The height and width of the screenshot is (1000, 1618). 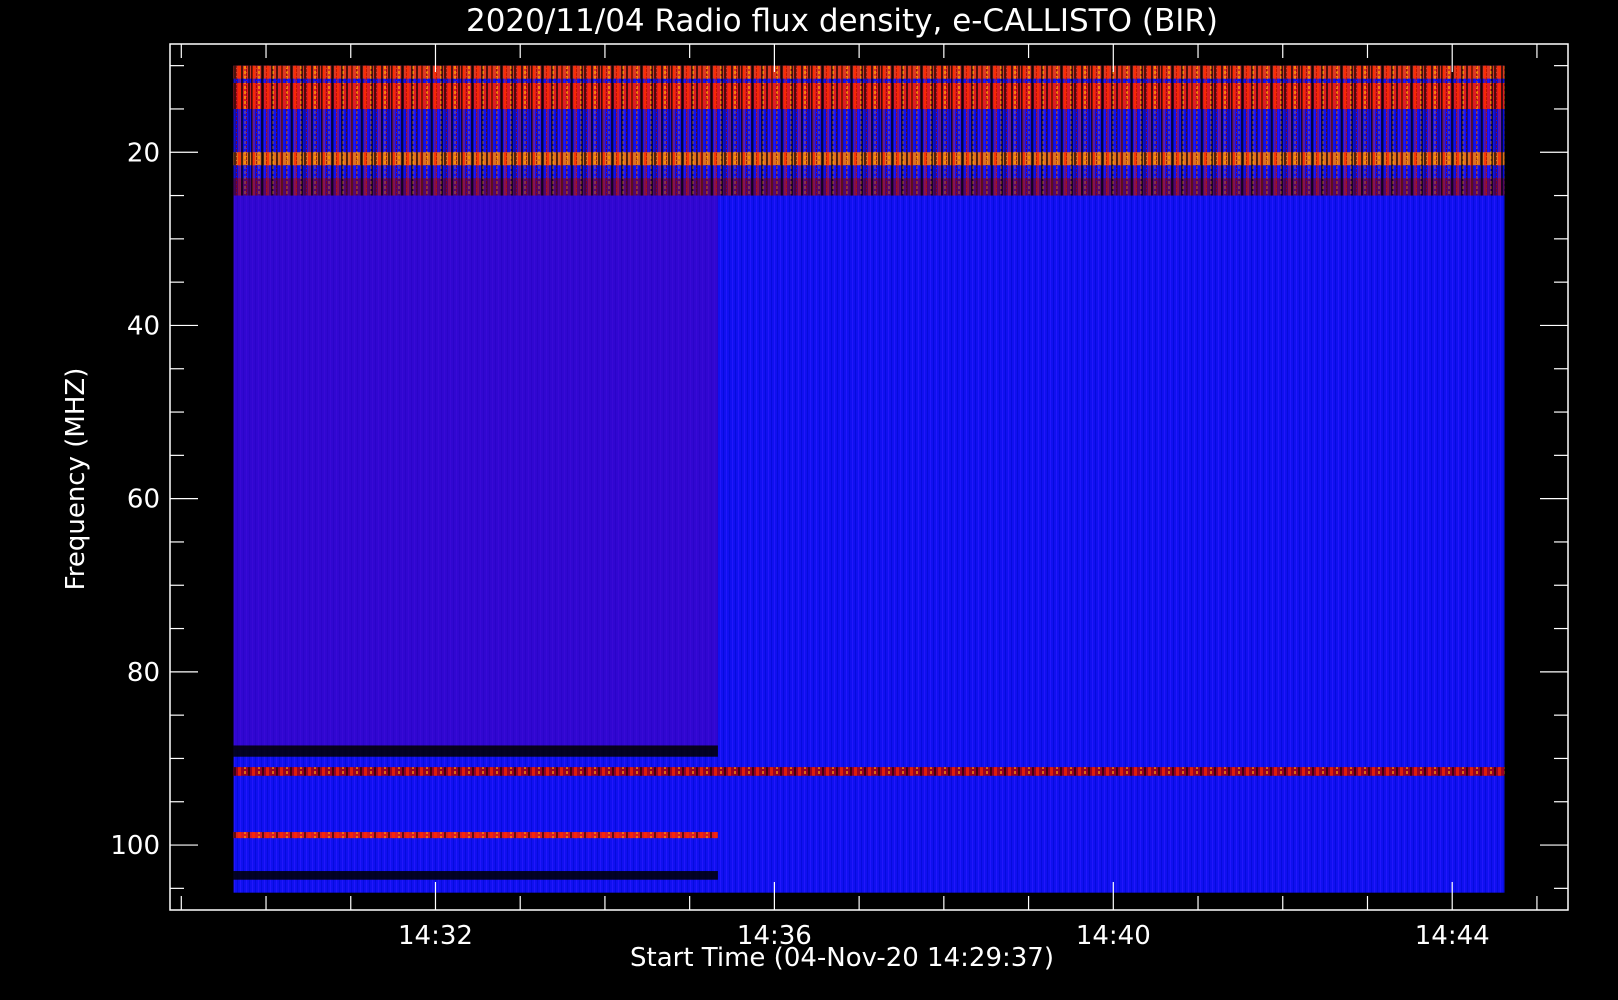 What do you see at coordinates (135, 846) in the screenshot?
I see `y-tick-label: 100` at bounding box center [135, 846].